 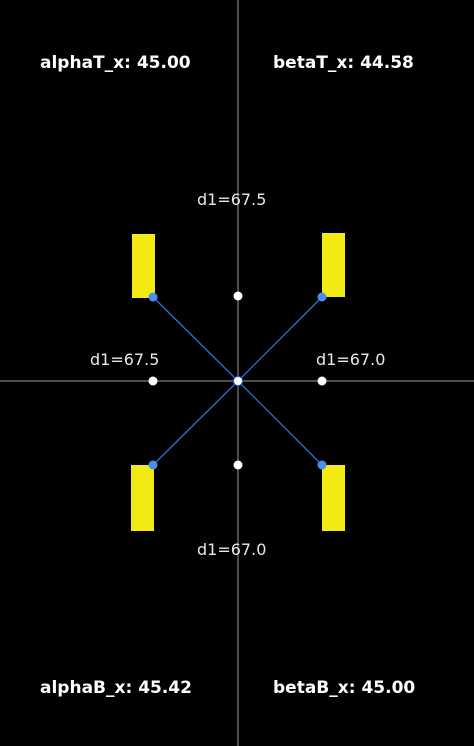 I want to click on betaT-readout: betaT_x: 44.58, so click(x=343, y=63).